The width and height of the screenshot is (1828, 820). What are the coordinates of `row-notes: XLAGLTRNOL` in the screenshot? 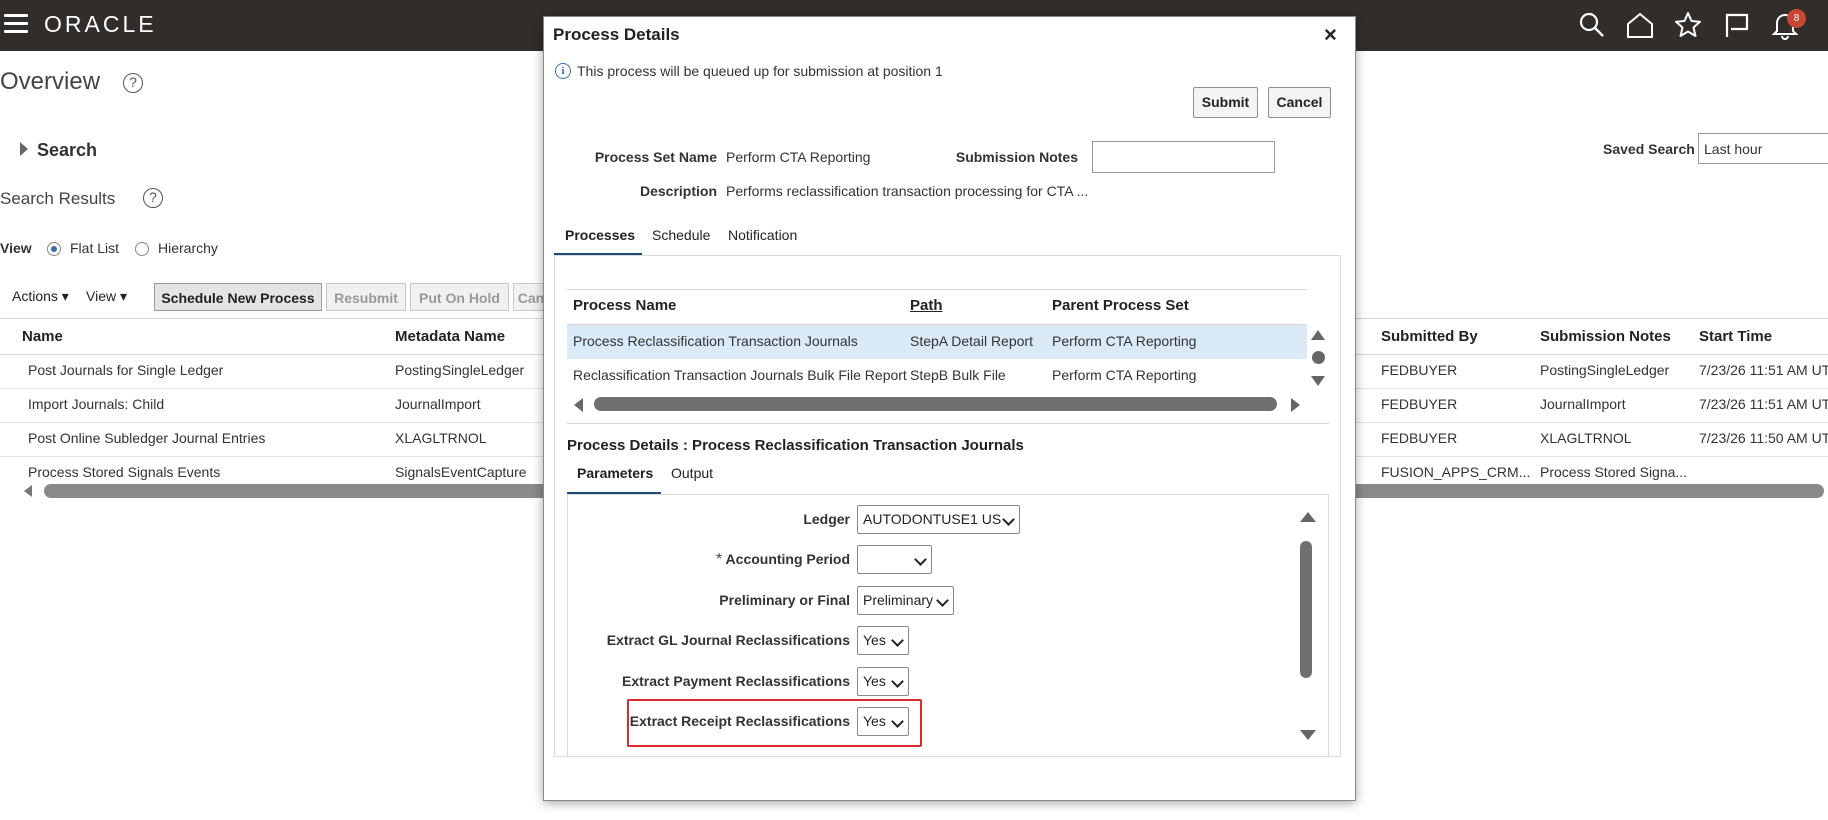 It's located at (1586, 438).